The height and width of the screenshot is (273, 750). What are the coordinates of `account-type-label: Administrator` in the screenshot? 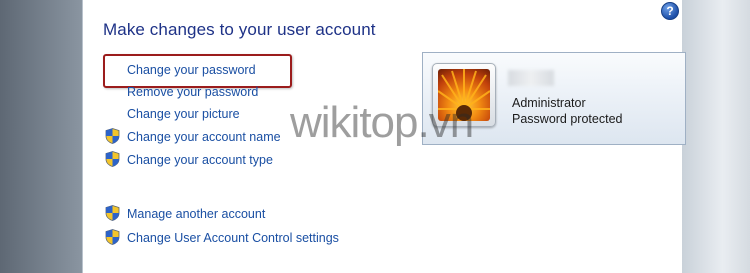 It's located at (549, 103).